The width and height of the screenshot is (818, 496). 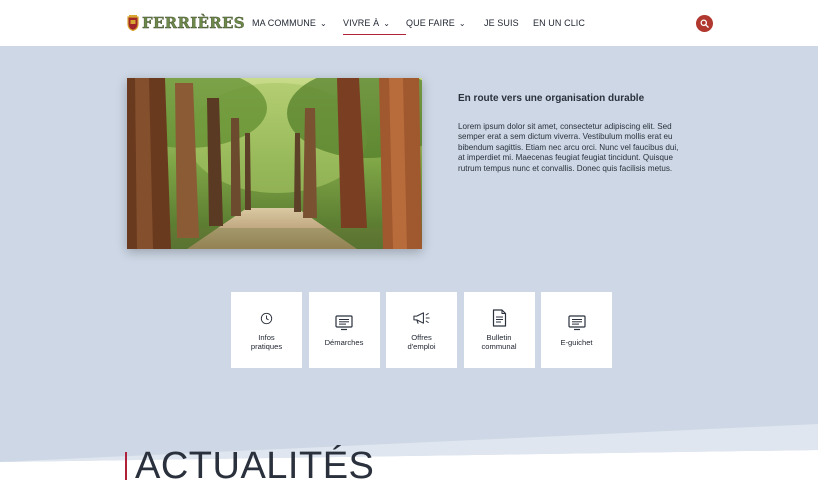 I want to click on nav-label: VIVRE À, so click(x=361, y=23).